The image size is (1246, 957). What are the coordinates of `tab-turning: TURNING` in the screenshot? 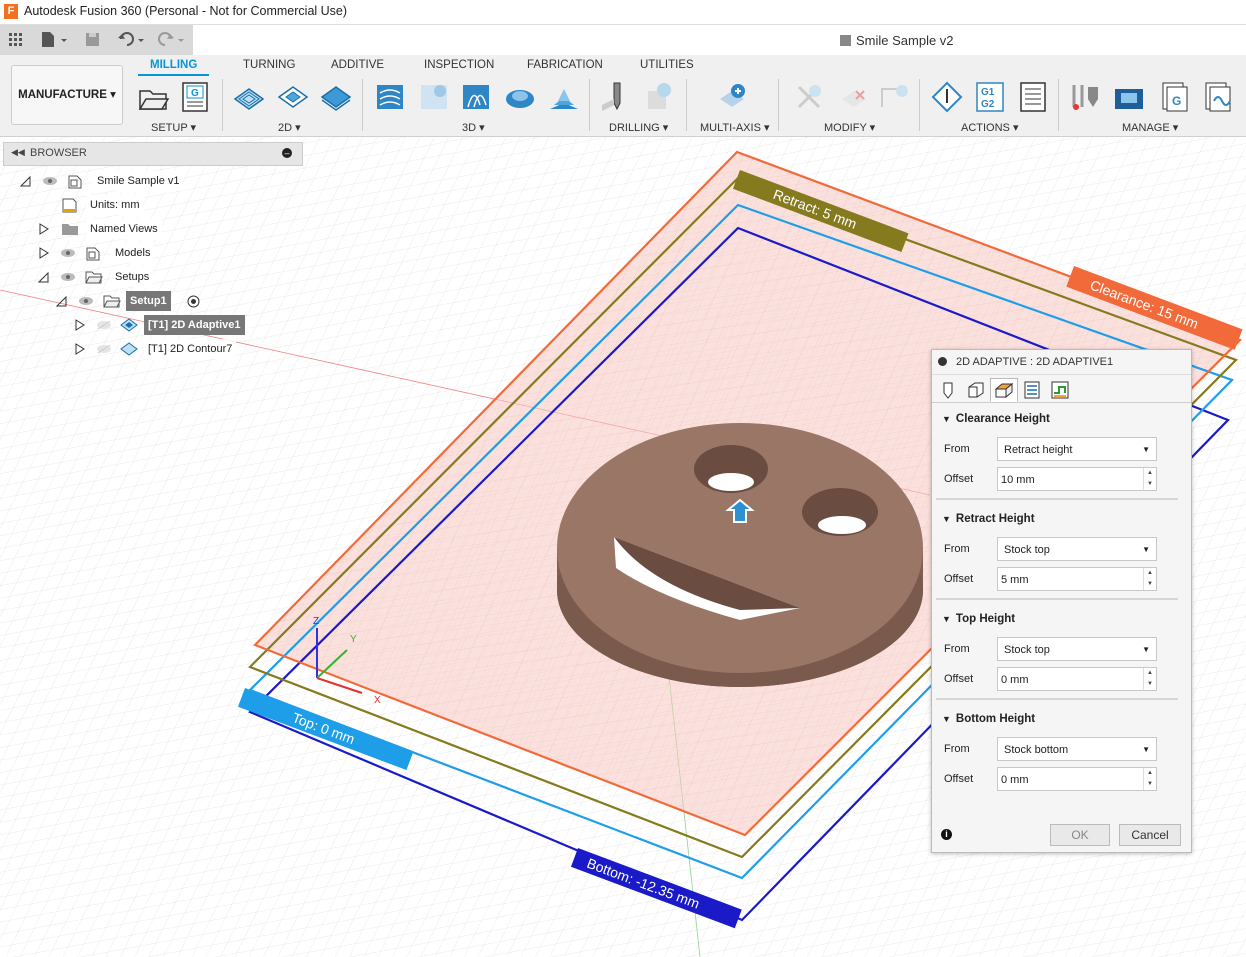 It's located at (269, 65).